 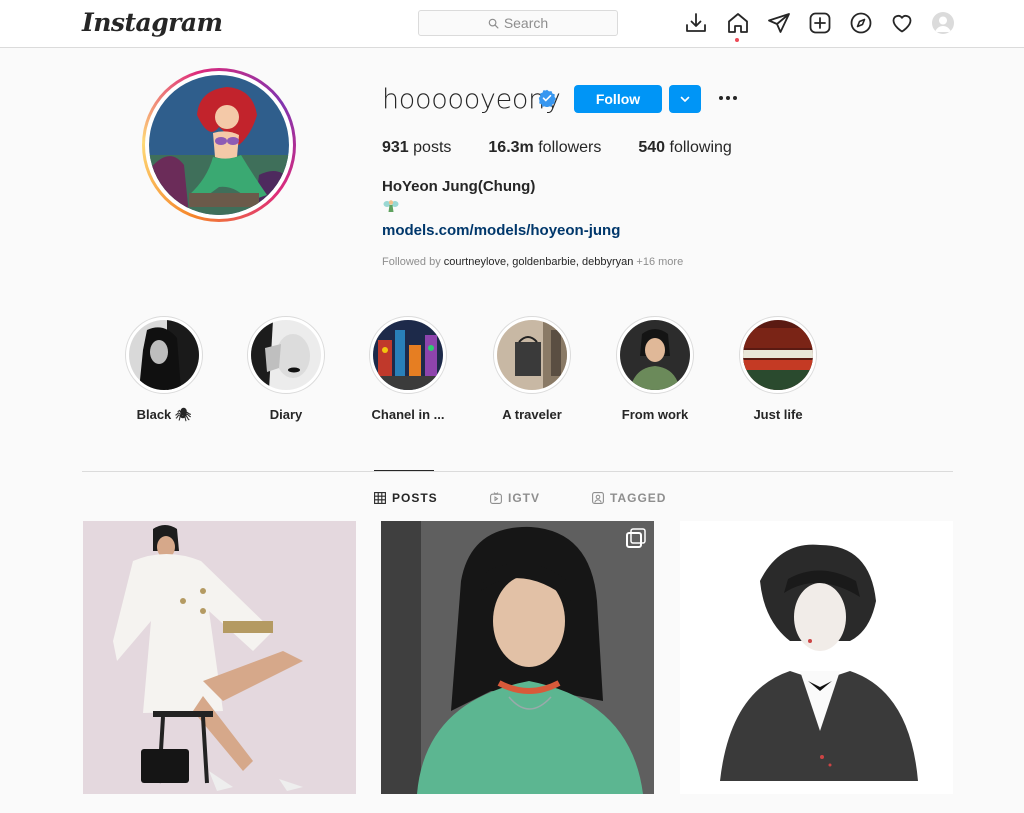 I want to click on profile-picture, so click(x=219, y=145).